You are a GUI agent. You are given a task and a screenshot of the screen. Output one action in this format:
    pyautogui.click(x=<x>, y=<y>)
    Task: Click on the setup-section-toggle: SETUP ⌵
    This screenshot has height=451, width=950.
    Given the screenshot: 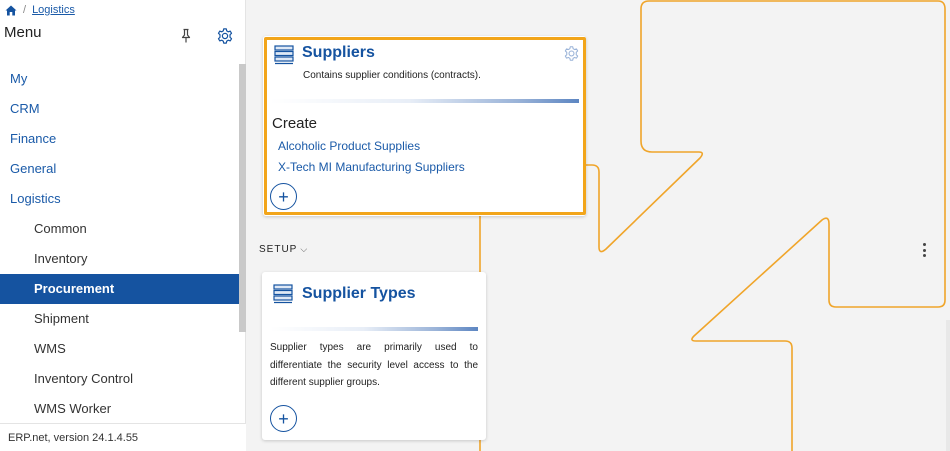 What is the action you would take?
    pyautogui.click(x=283, y=249)
    